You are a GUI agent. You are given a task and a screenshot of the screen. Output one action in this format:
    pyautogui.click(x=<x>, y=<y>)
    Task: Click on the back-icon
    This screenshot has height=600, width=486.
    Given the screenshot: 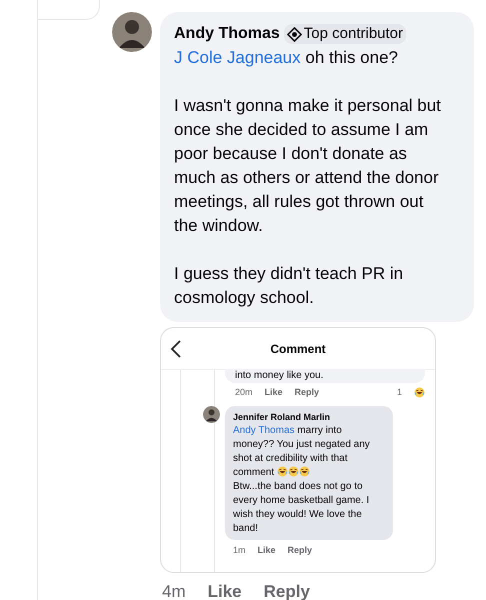 What is the action you would take?
    pyautogui.click(x=176, y=349)
    